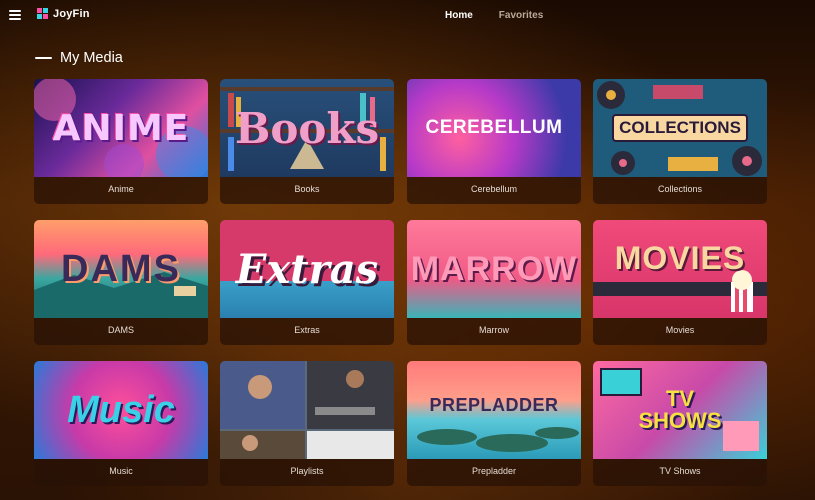 Image resolution: width=815 pixels, height=500 pixels. I want to click on library-card-extras: Extras Extras, so click(307, 282).